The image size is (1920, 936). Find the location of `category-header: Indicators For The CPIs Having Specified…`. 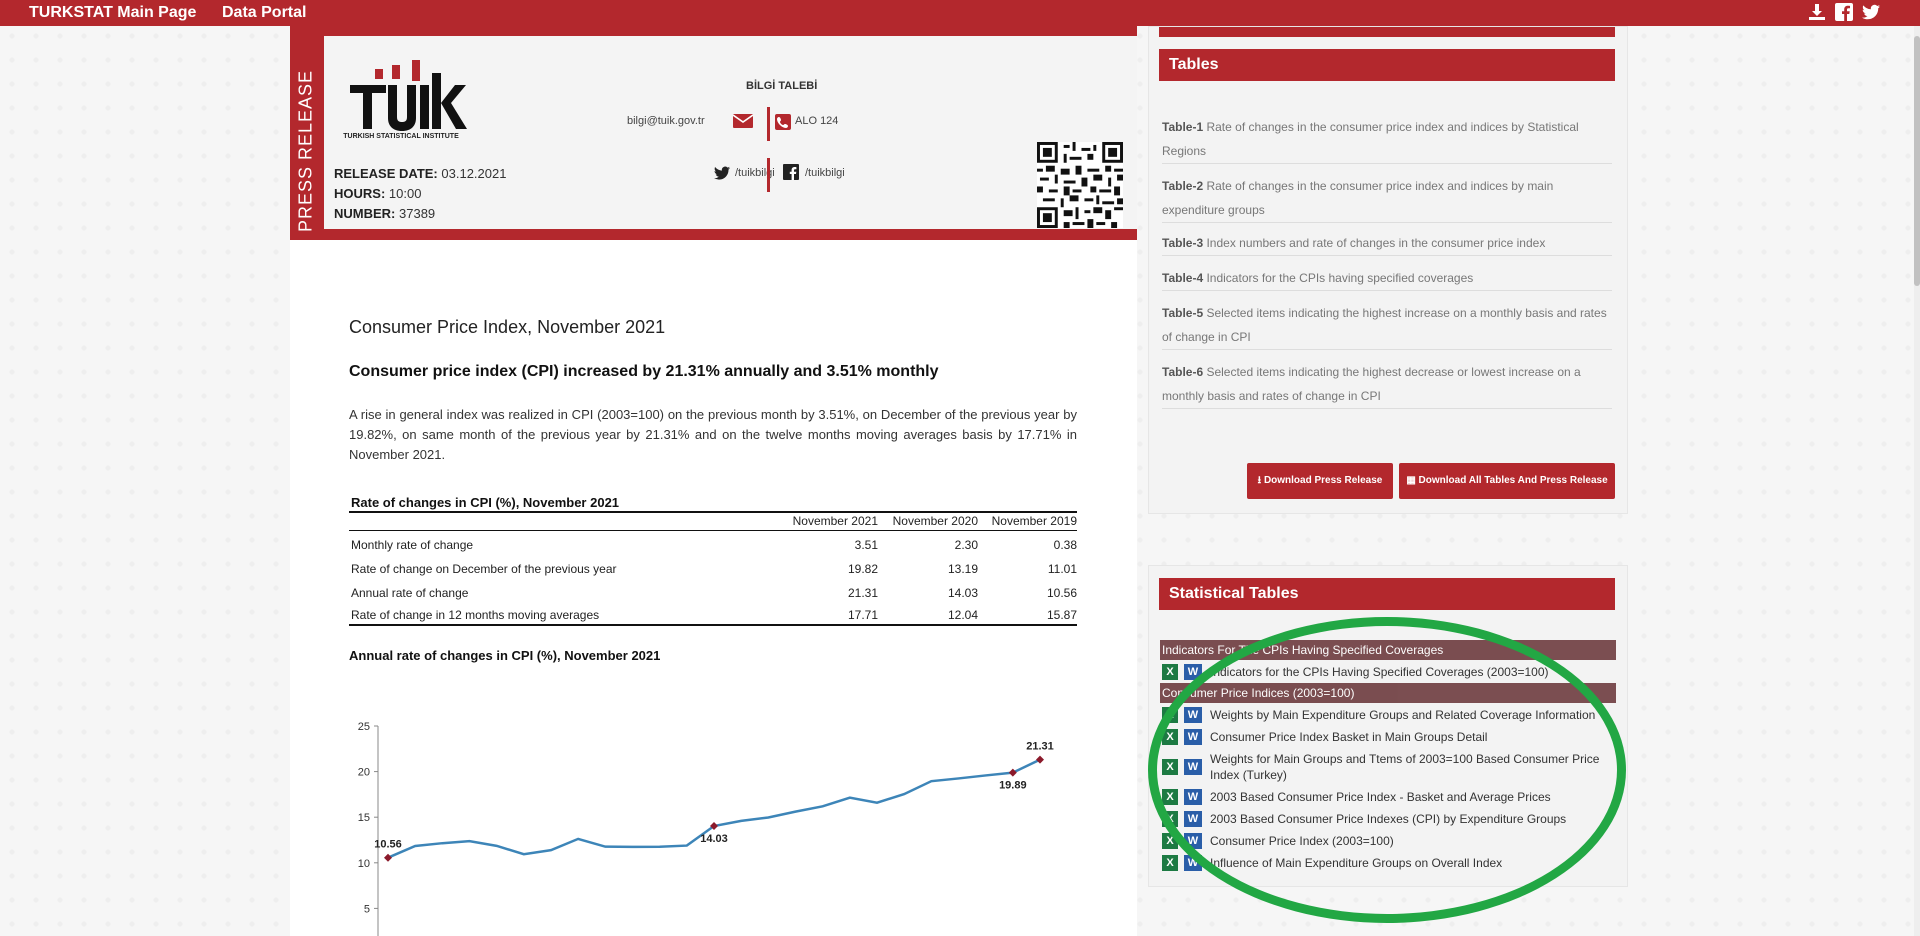

category-header: Indicators For The CPIs Having Specified… is located at coordinates (1388, 650).